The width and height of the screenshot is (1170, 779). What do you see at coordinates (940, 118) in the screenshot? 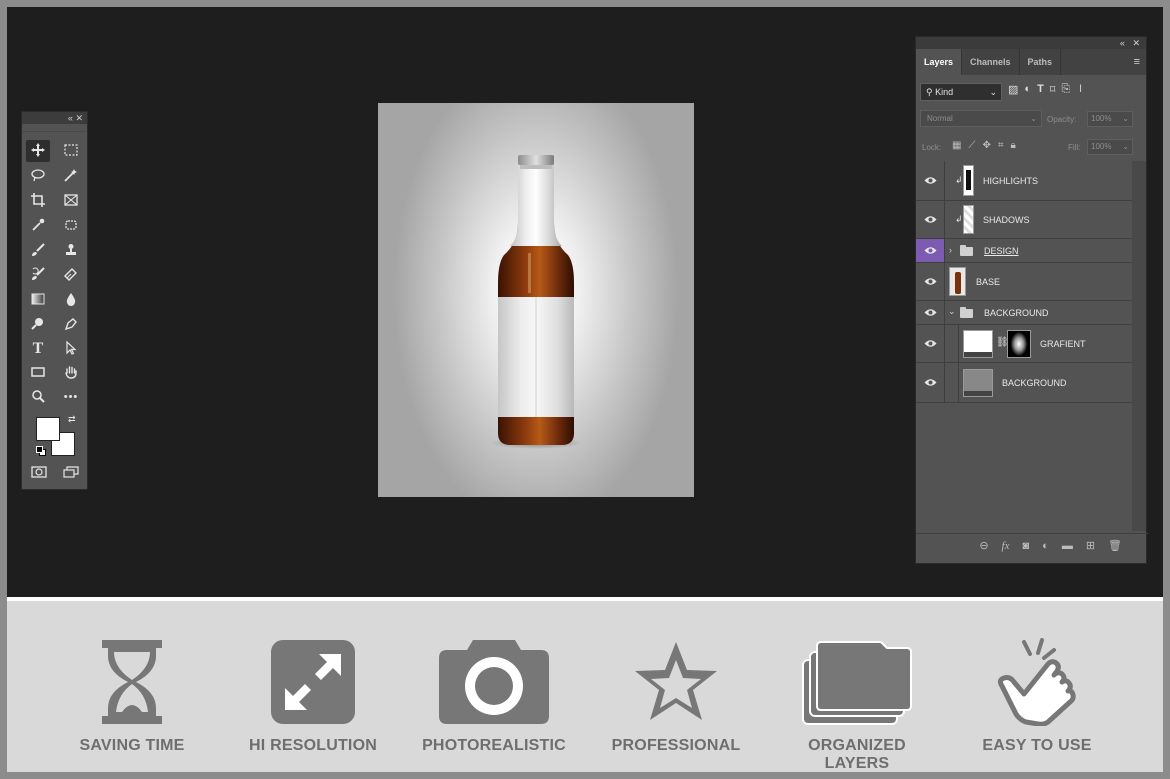
I see `blend-mode-value: Normal` at bounding box center [940, 118].